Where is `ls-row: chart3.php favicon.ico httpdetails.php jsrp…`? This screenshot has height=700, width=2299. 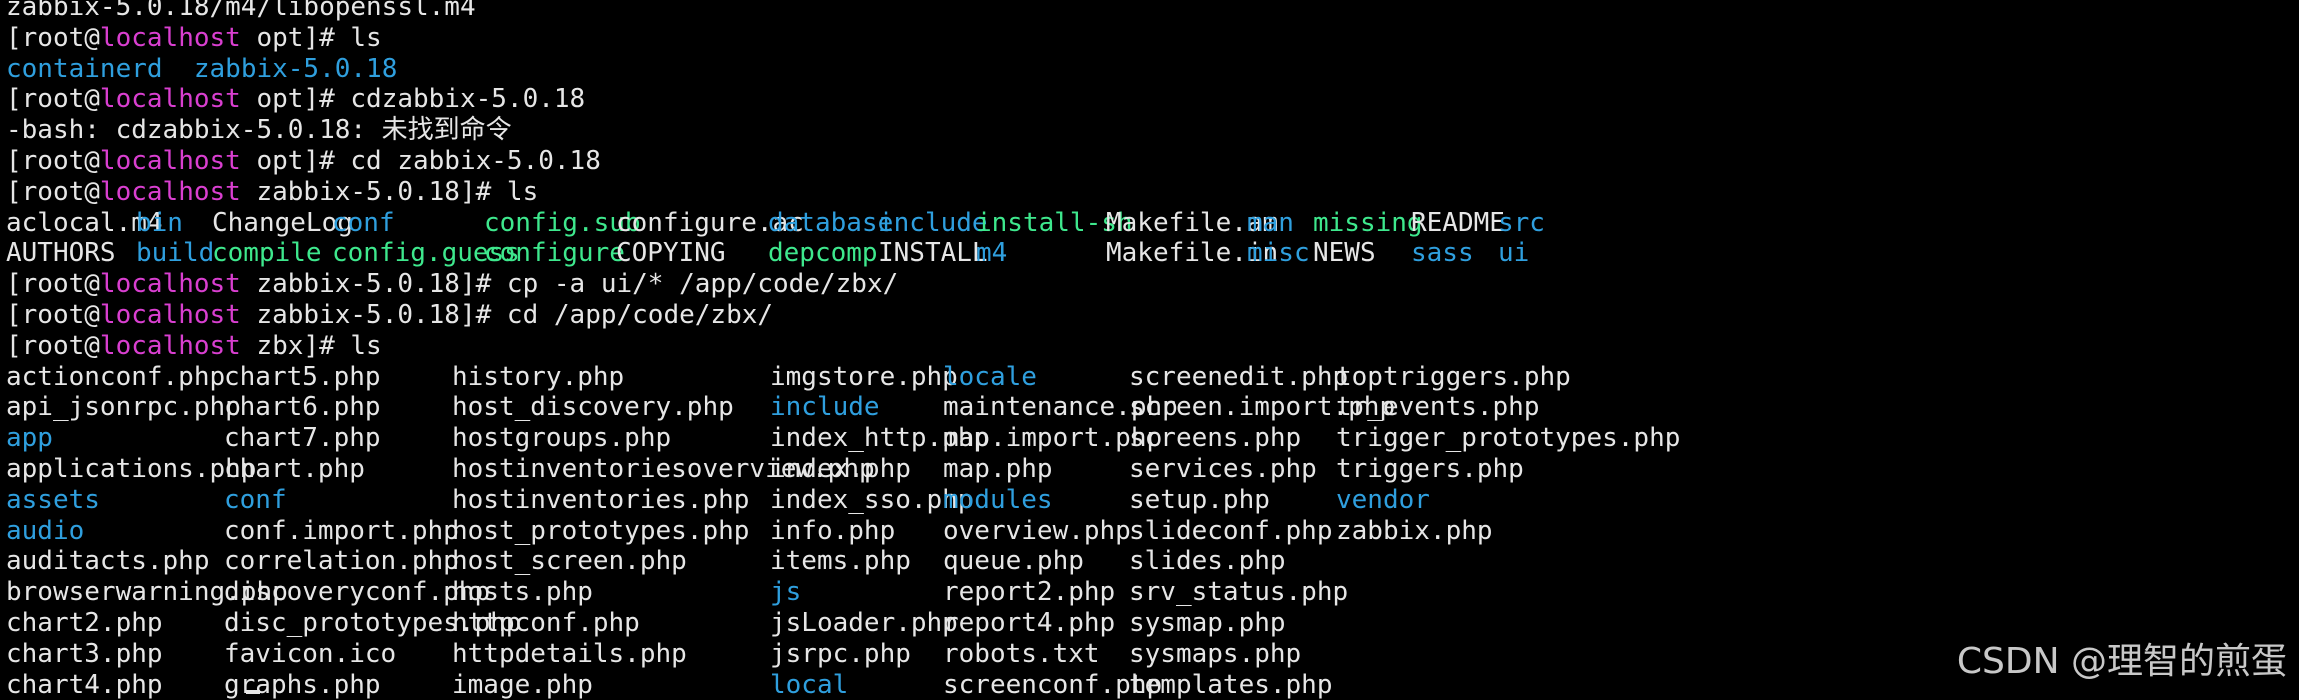 ls-row: chart3.php favicon.ico httpdetails.php jsrp… is located at coordinates (653, 654).